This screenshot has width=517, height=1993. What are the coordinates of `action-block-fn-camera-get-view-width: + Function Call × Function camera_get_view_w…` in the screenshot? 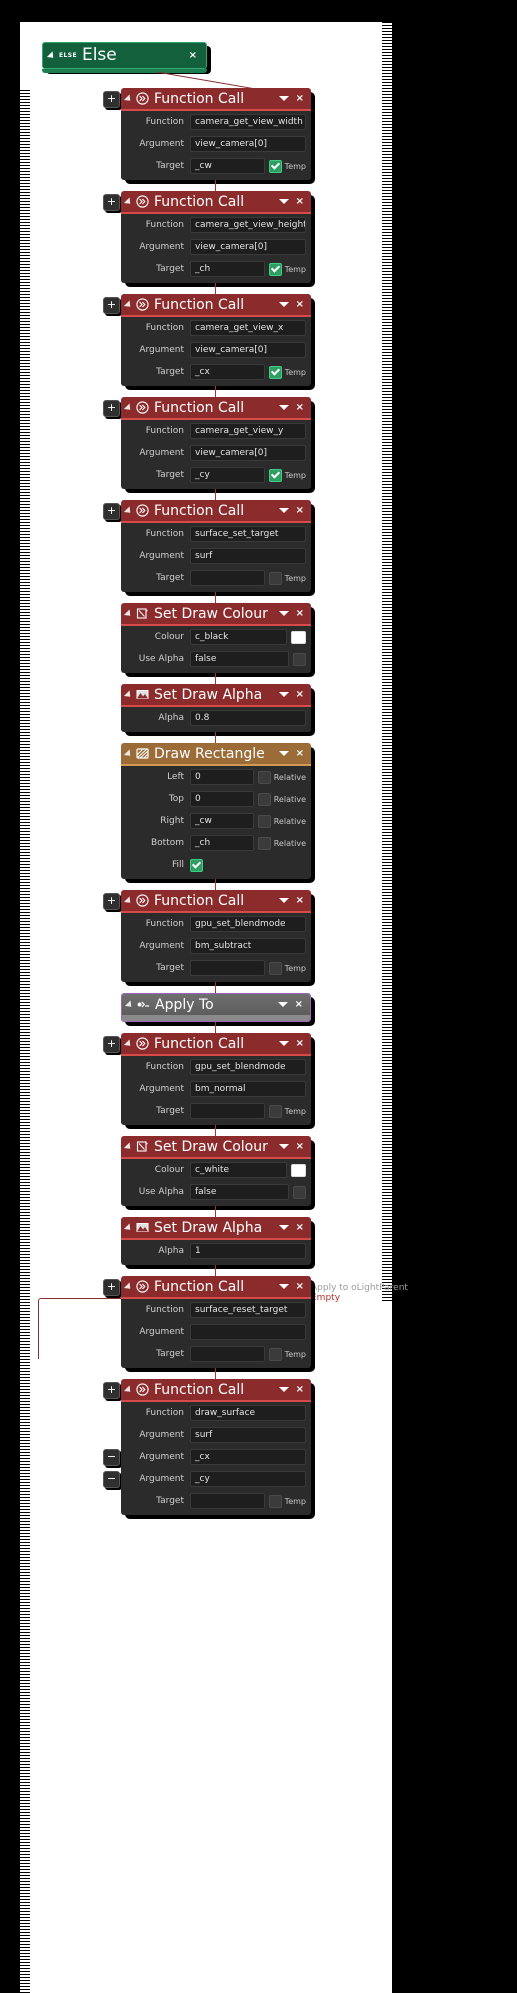 It's located at (209, 136).